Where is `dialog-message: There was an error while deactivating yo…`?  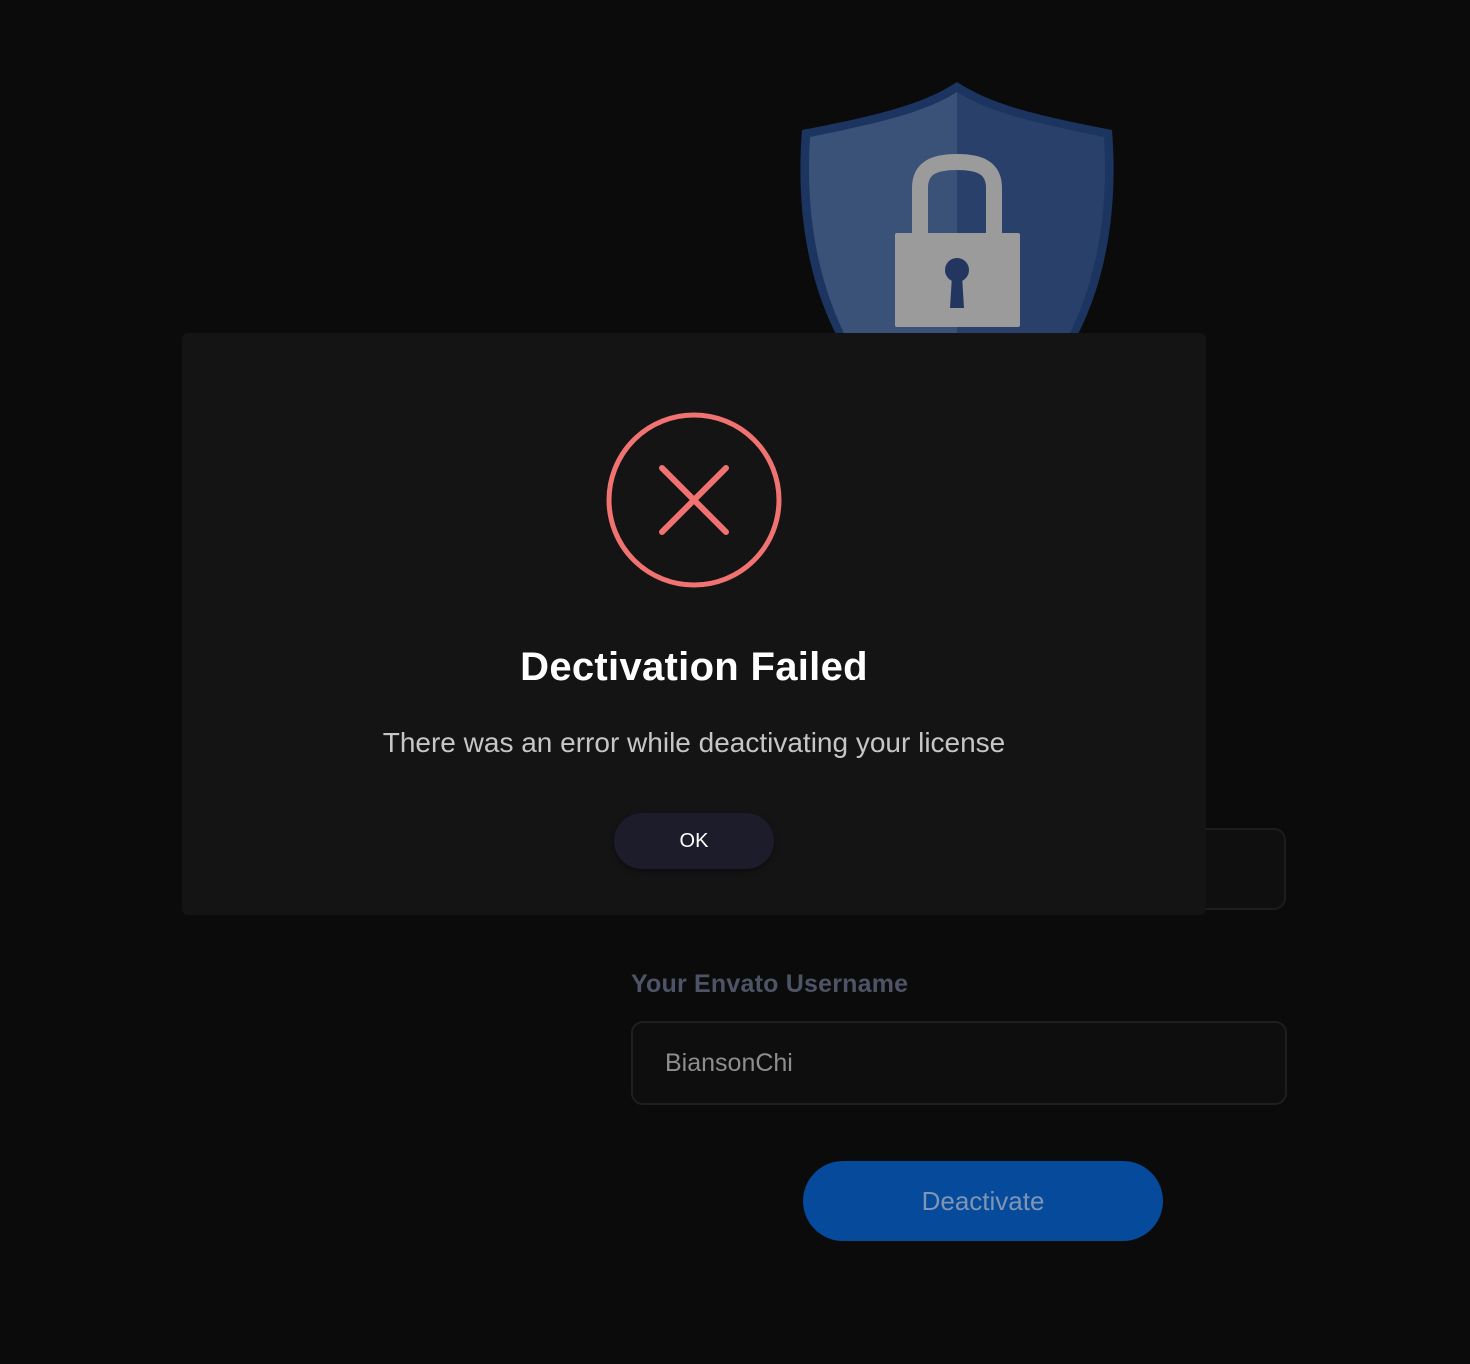 dialog-message: There was an error while deactivating yo… is located at coordinates (694, 742).